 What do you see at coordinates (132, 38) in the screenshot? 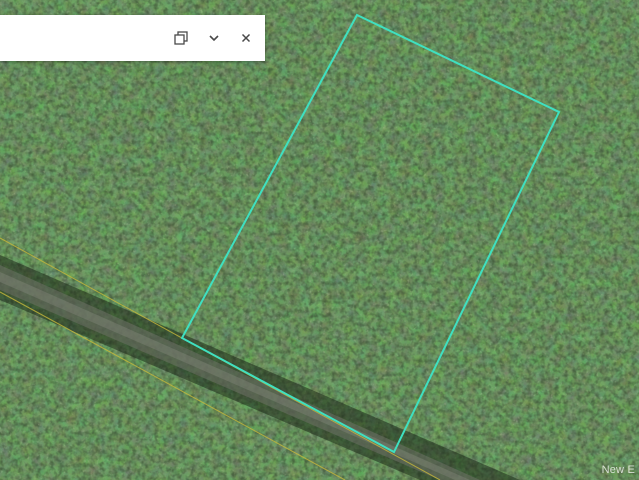
I see `popup-header` at bounding box center [132, 38].